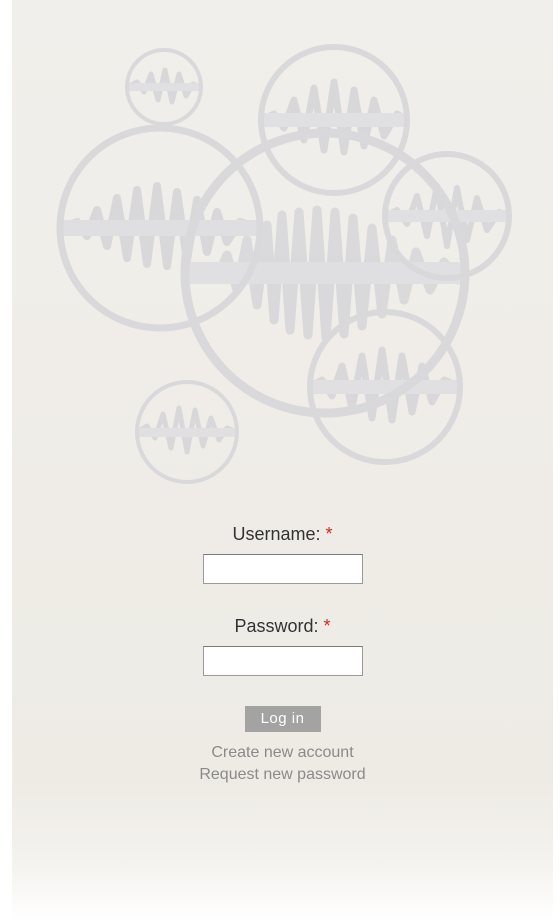  I want to click on password-required-marker: *, so click(327, 626).